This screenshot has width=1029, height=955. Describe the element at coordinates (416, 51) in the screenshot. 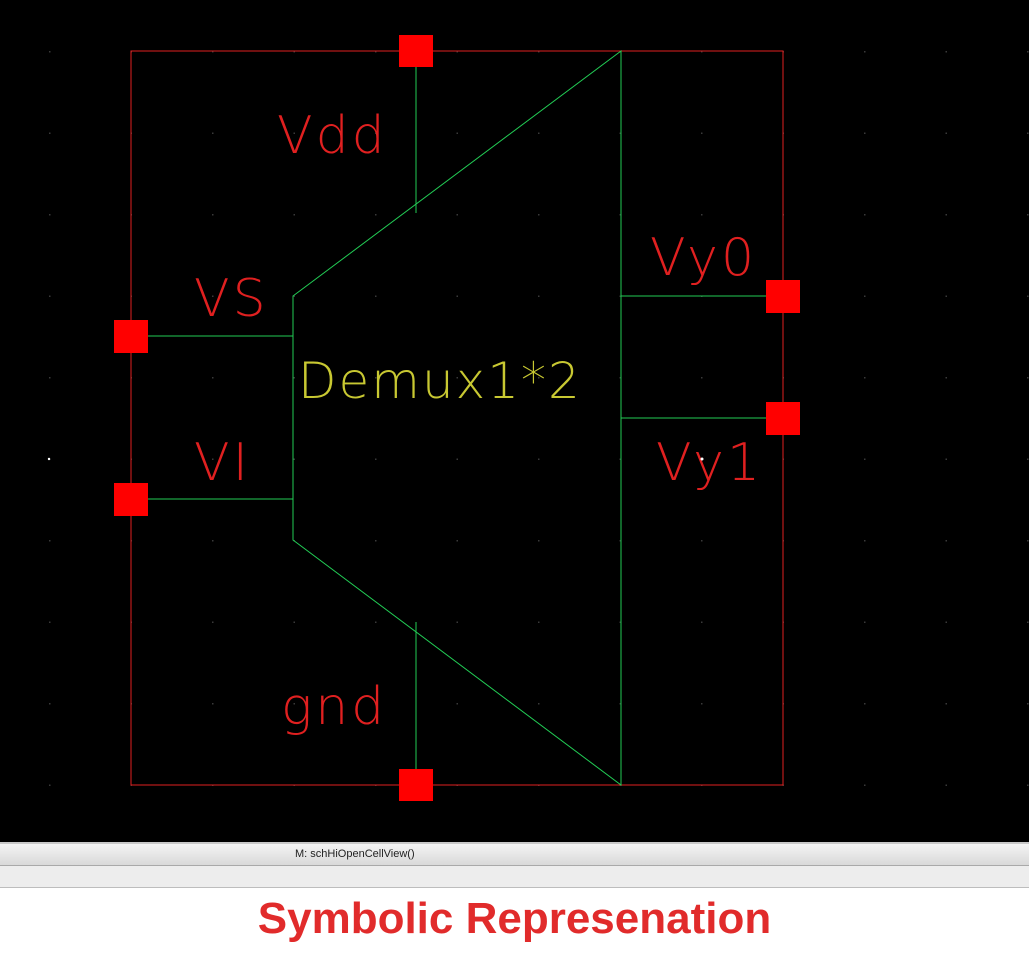

I see `pin-vdd` at that location.